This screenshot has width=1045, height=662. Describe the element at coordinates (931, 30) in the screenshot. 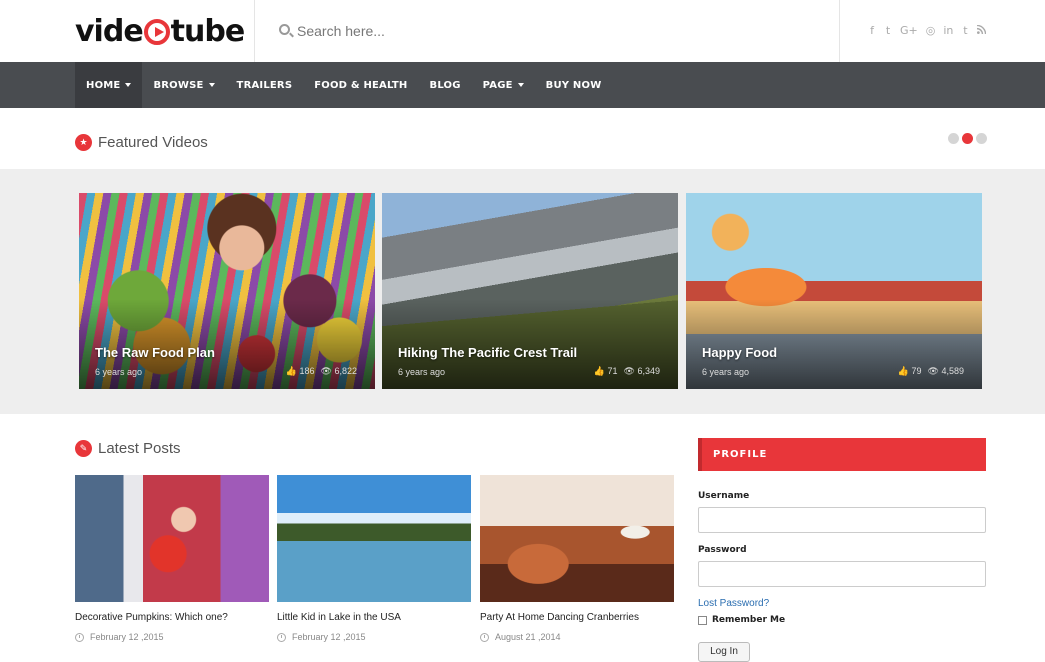

I see `instagram-icon: ◎` at that location.